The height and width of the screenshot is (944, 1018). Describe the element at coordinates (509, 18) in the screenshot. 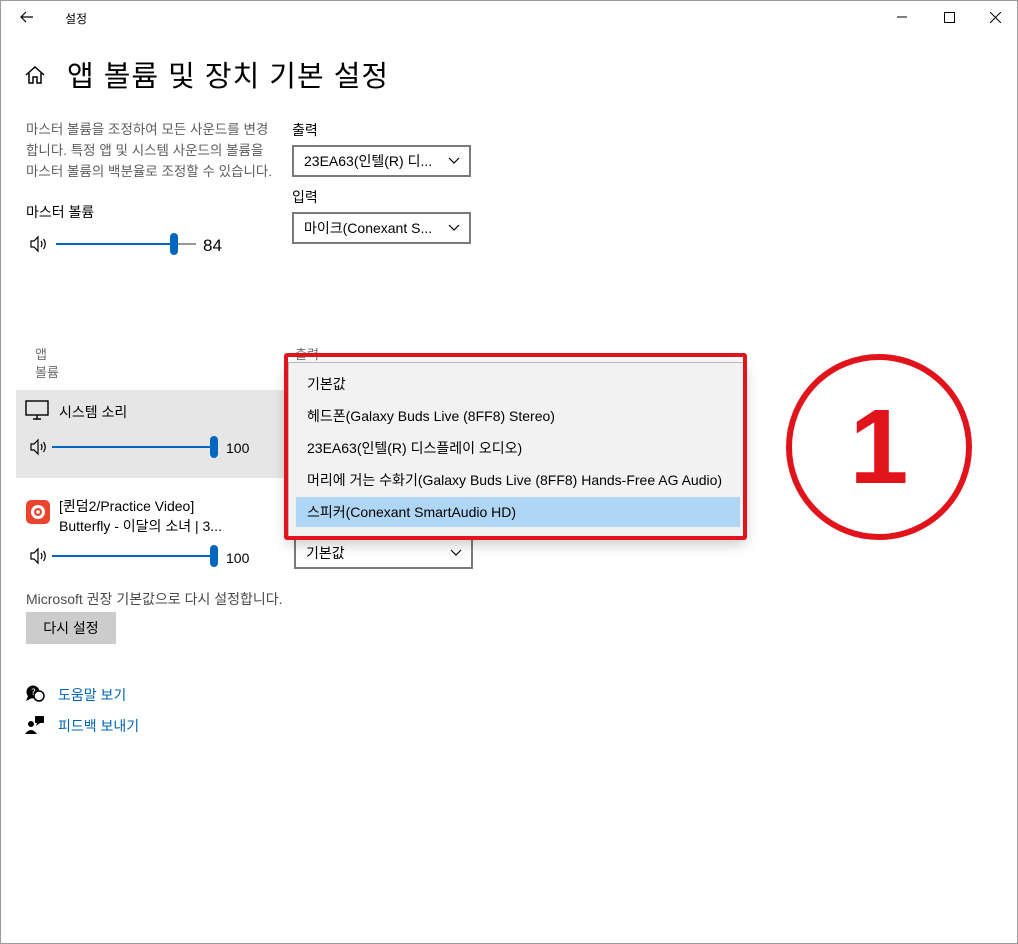

I see `title-bar: 설정` at that location.